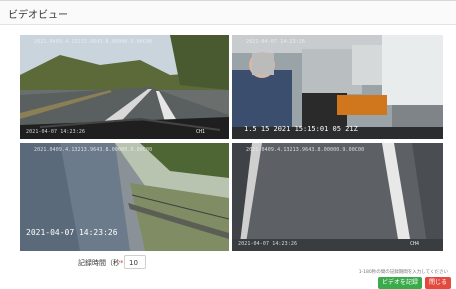 The width and height of the screenshot is (456, 289). What do you see at coordinates (93, 42) in the screenshot?
I see `camera-1-osd-top: 2021.0409.4.13213.9643.8.00000.9.00C00` at bounding box center [93, 42].